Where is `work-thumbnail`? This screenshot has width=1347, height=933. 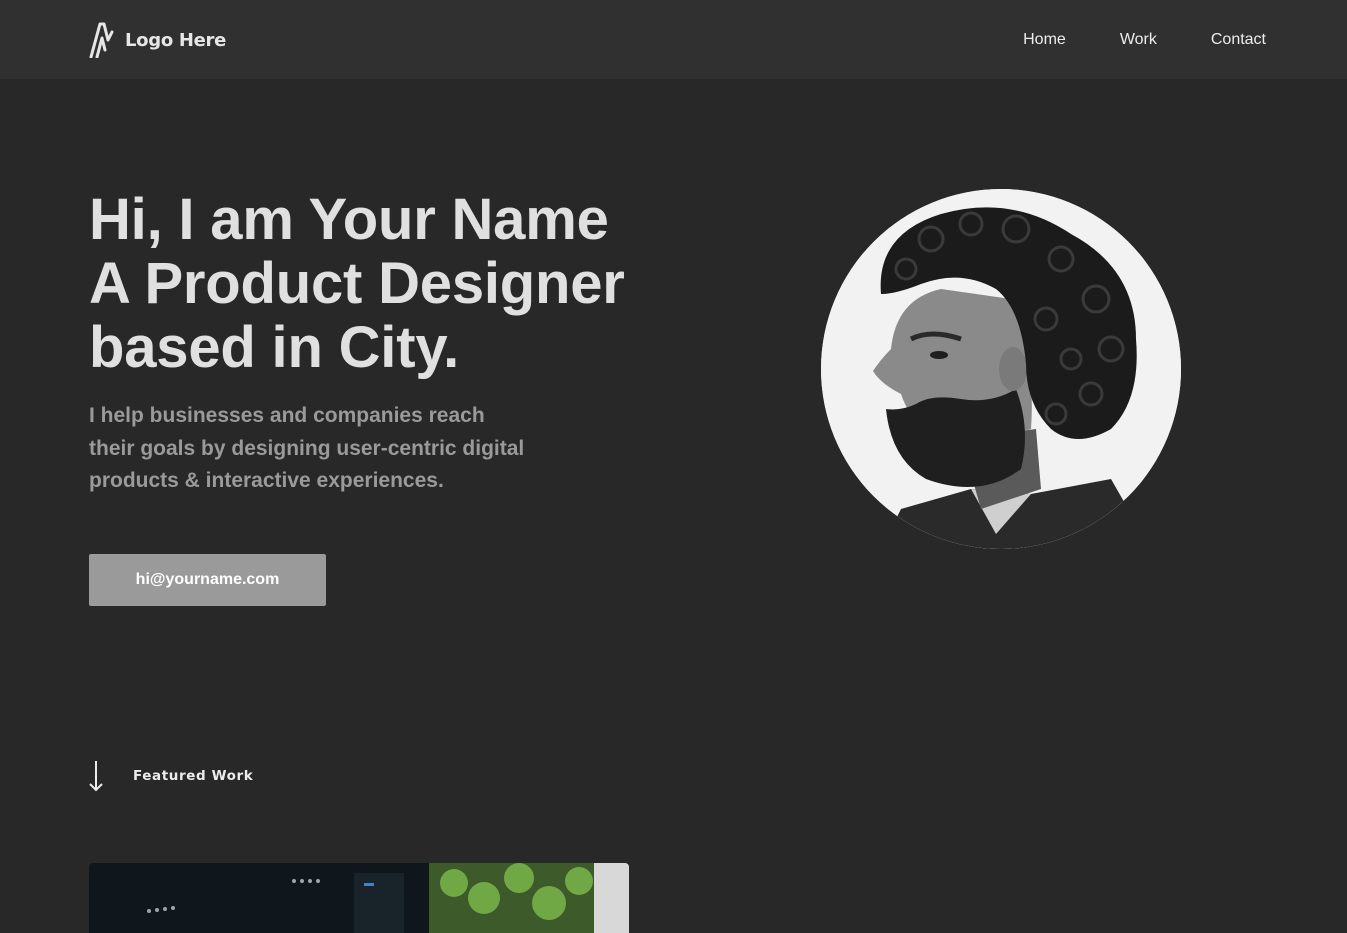 work-thumbnail is located at coordinates (359, 898).